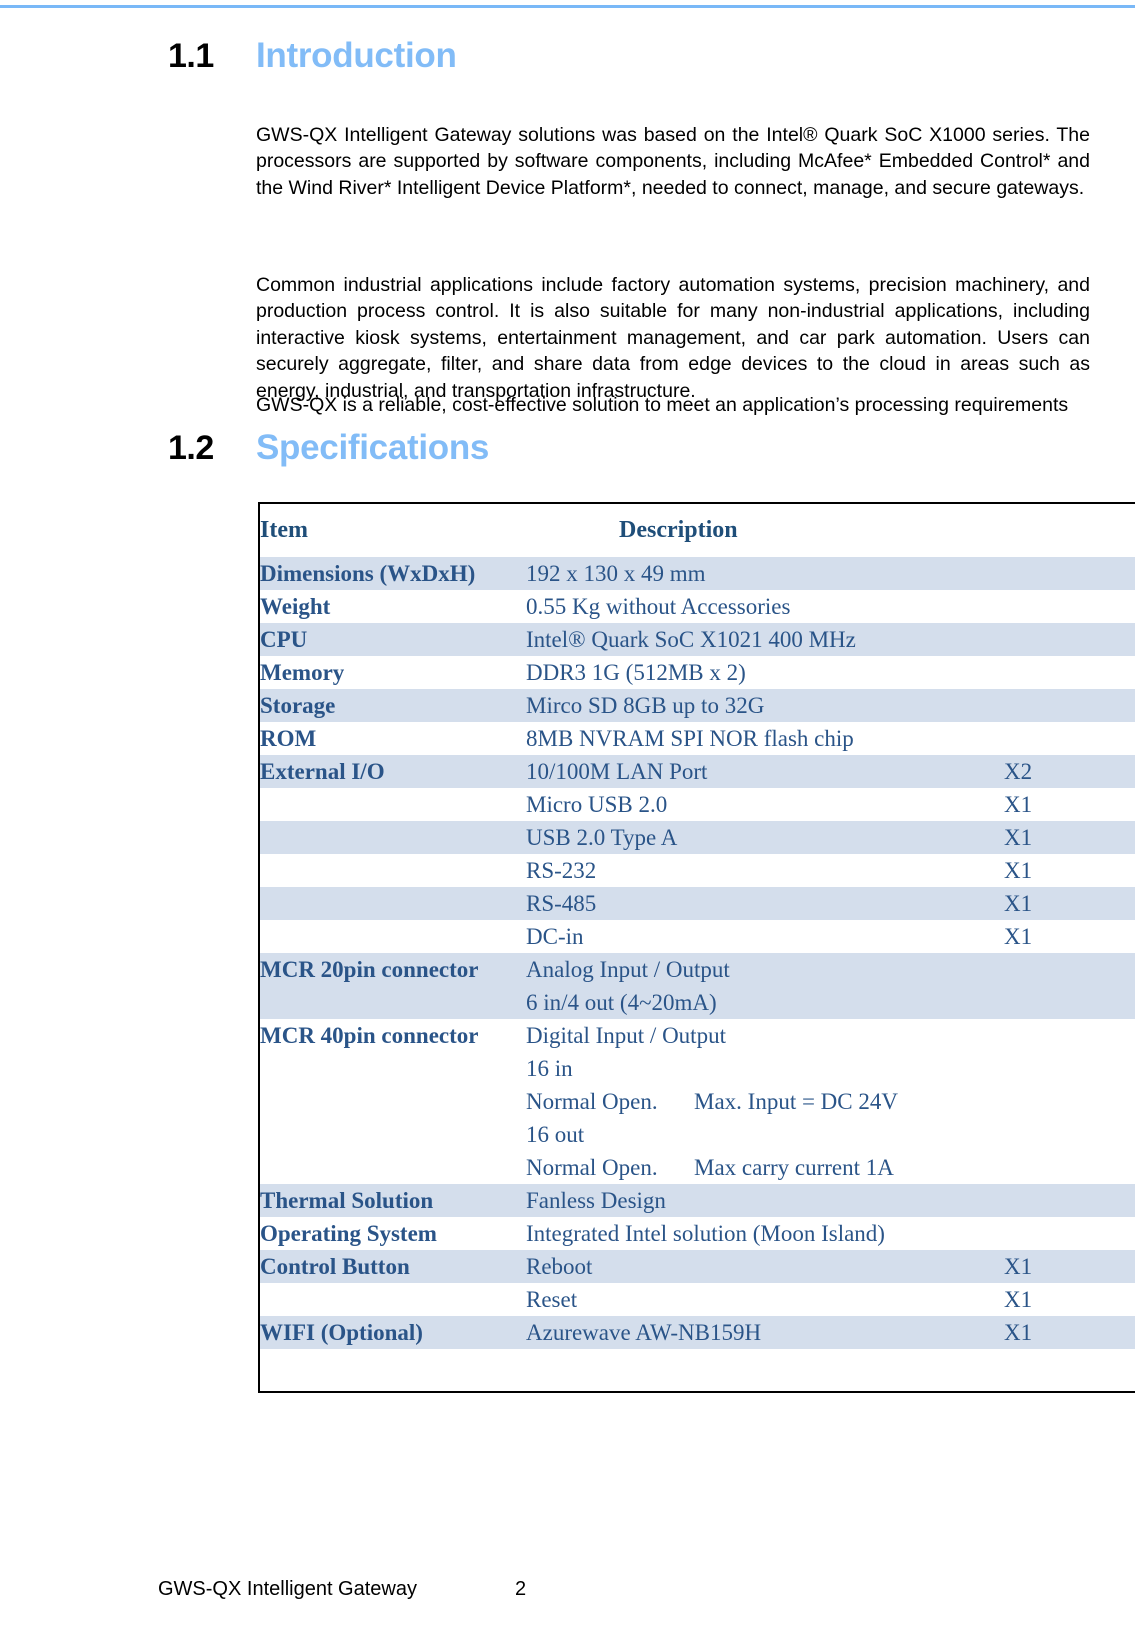 The width and height of the screenshot is (1135, 1629). Describe the element at coordinates (765, 1370) in the screenshot. I see `cell-description` at that location.